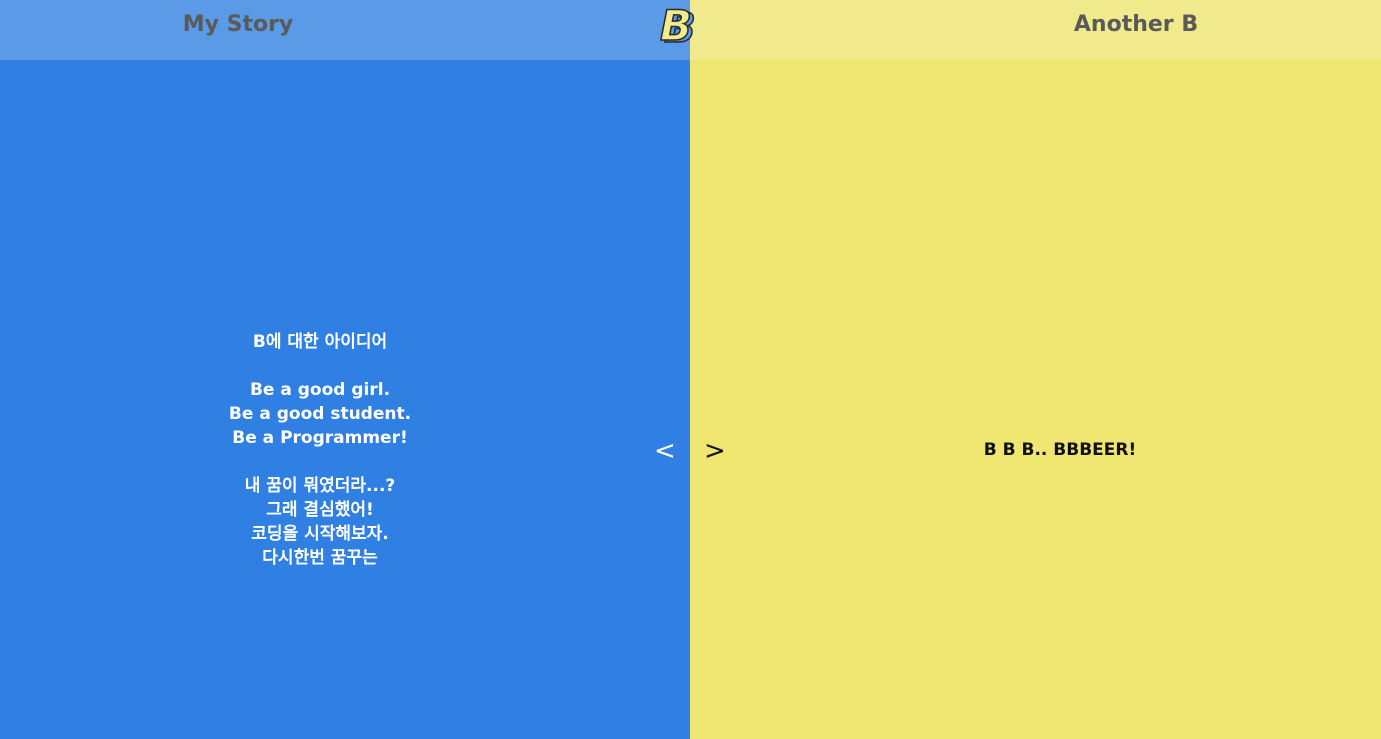  I want to click on chevron-right-icon: >, so click(715, 451).